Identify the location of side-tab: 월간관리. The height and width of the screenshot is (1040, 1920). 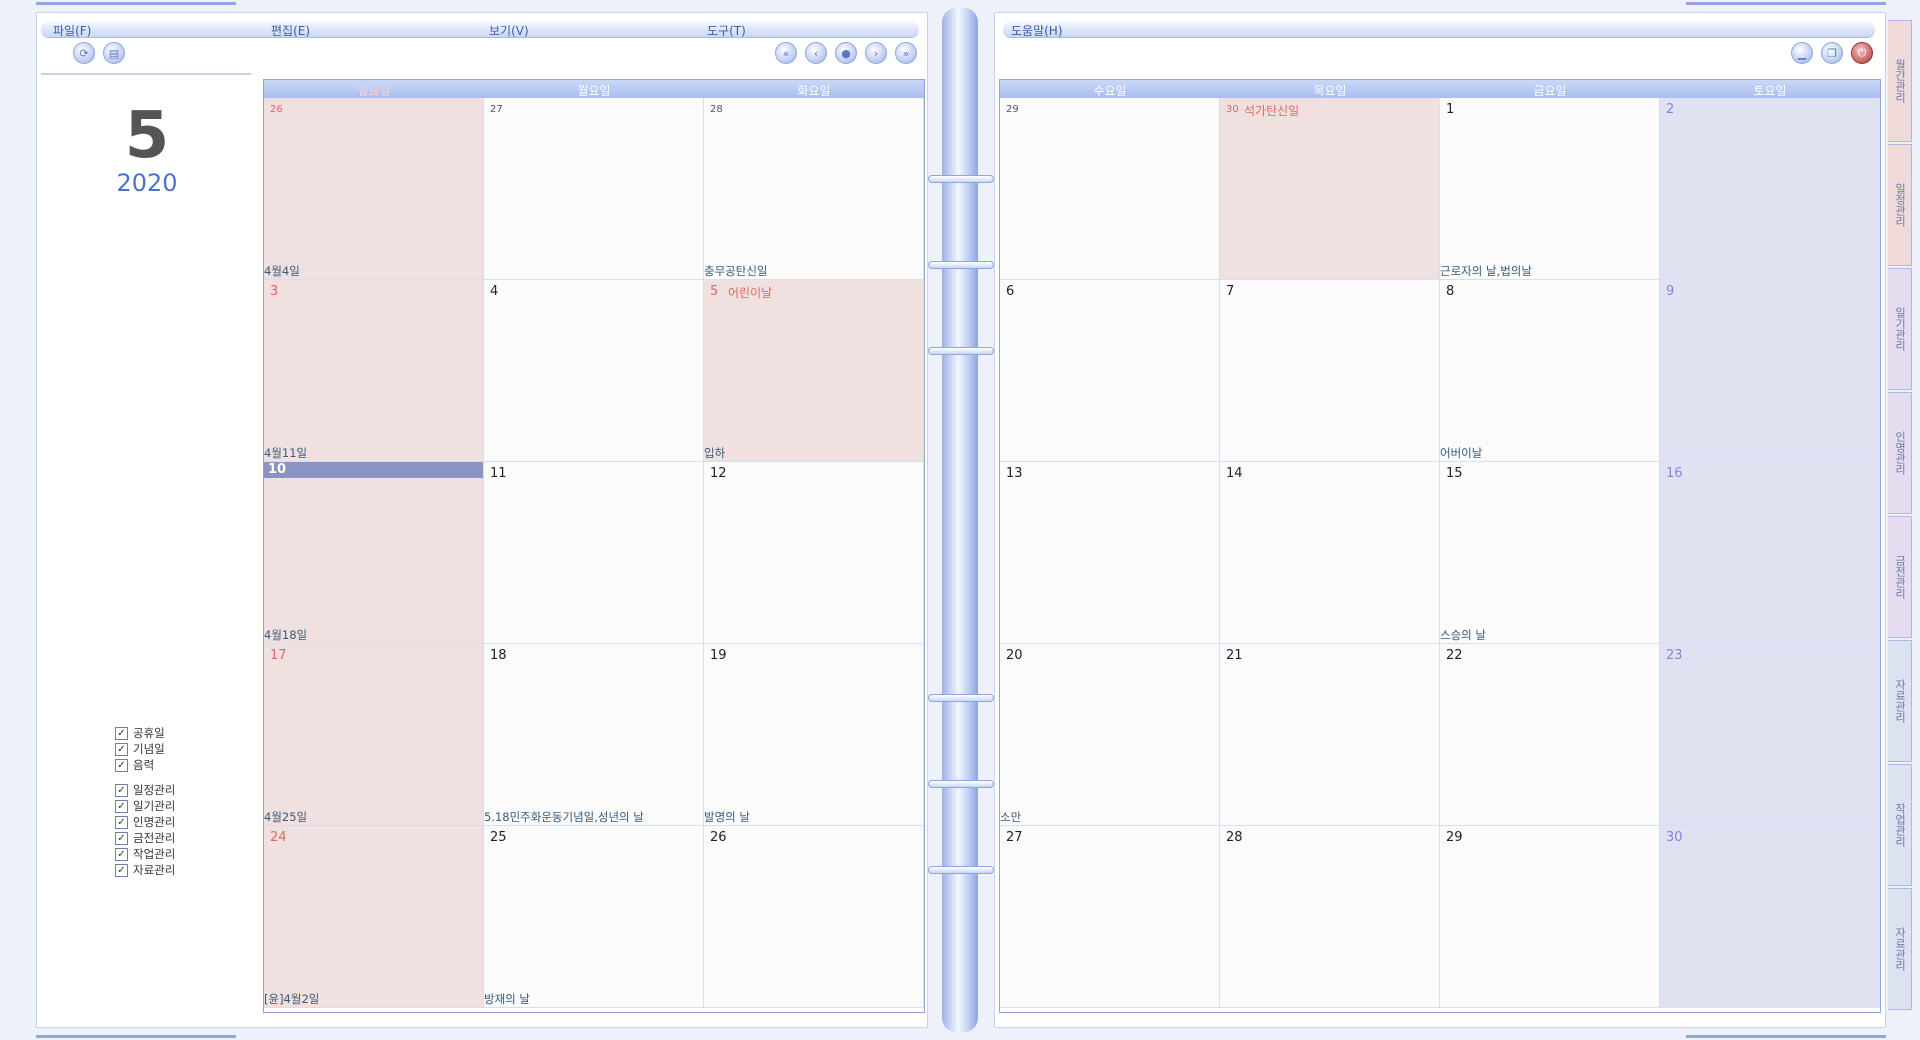
(1900, 81).